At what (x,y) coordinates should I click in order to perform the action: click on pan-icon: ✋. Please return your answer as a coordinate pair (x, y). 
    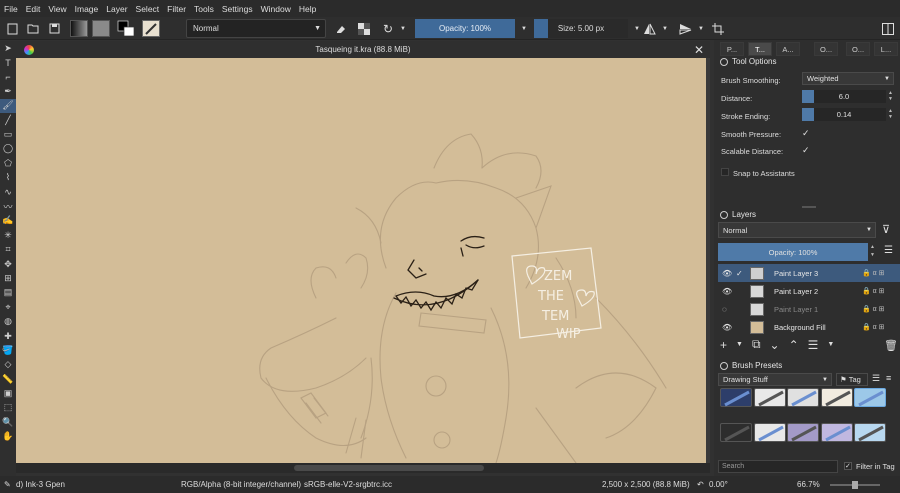
    Looking at the image, I should click on (8, 437).